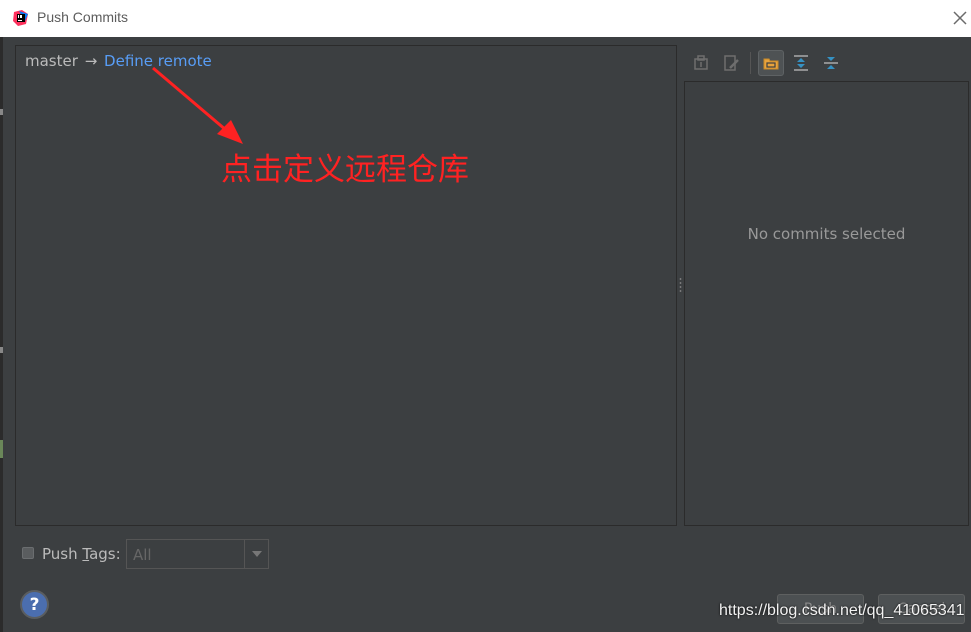 This screenshot has height=632, width=971. Describe the element at coordinates (197, 554) in the screenshot. I see `push-tags-select: All` at that location.